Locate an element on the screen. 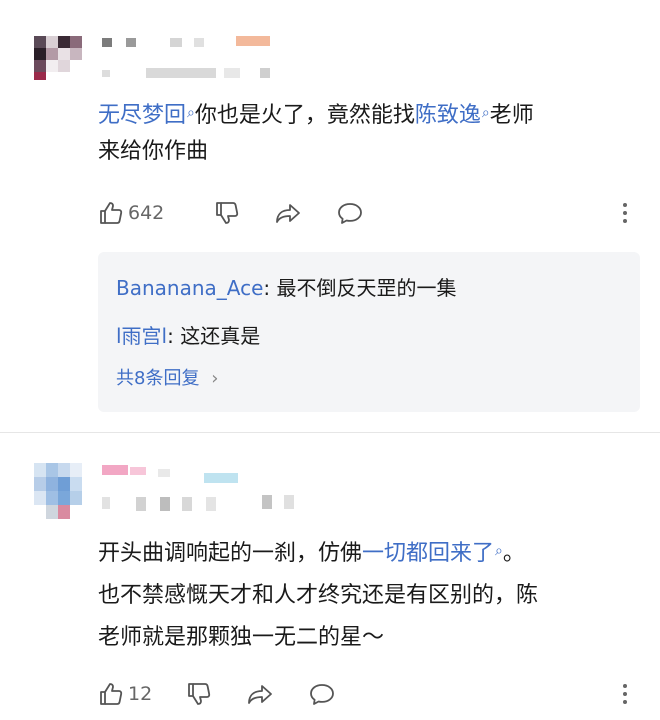  comment-1-line2: 来给你作曲 is located at coordinates (153, 151).